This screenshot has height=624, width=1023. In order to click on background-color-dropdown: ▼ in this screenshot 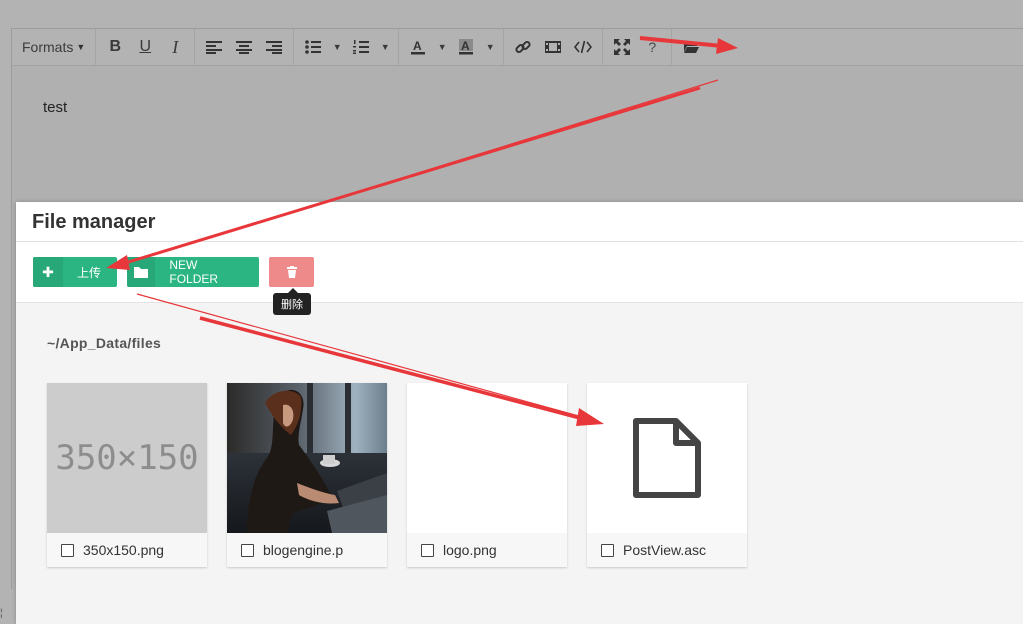, I will do `click(490, 47)`.